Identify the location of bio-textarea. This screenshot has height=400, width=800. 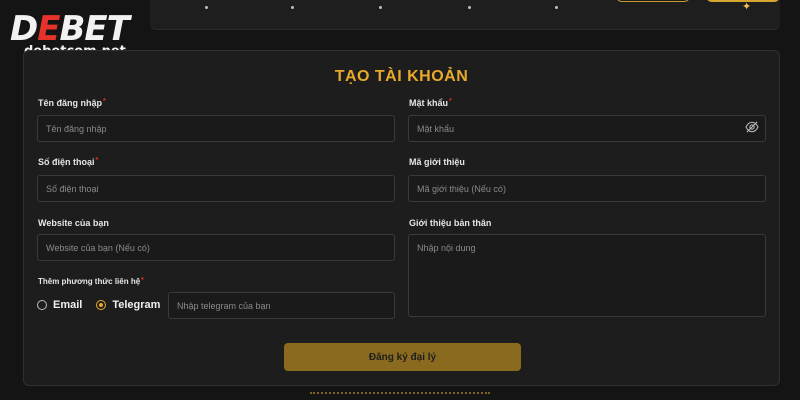
(587, 275).